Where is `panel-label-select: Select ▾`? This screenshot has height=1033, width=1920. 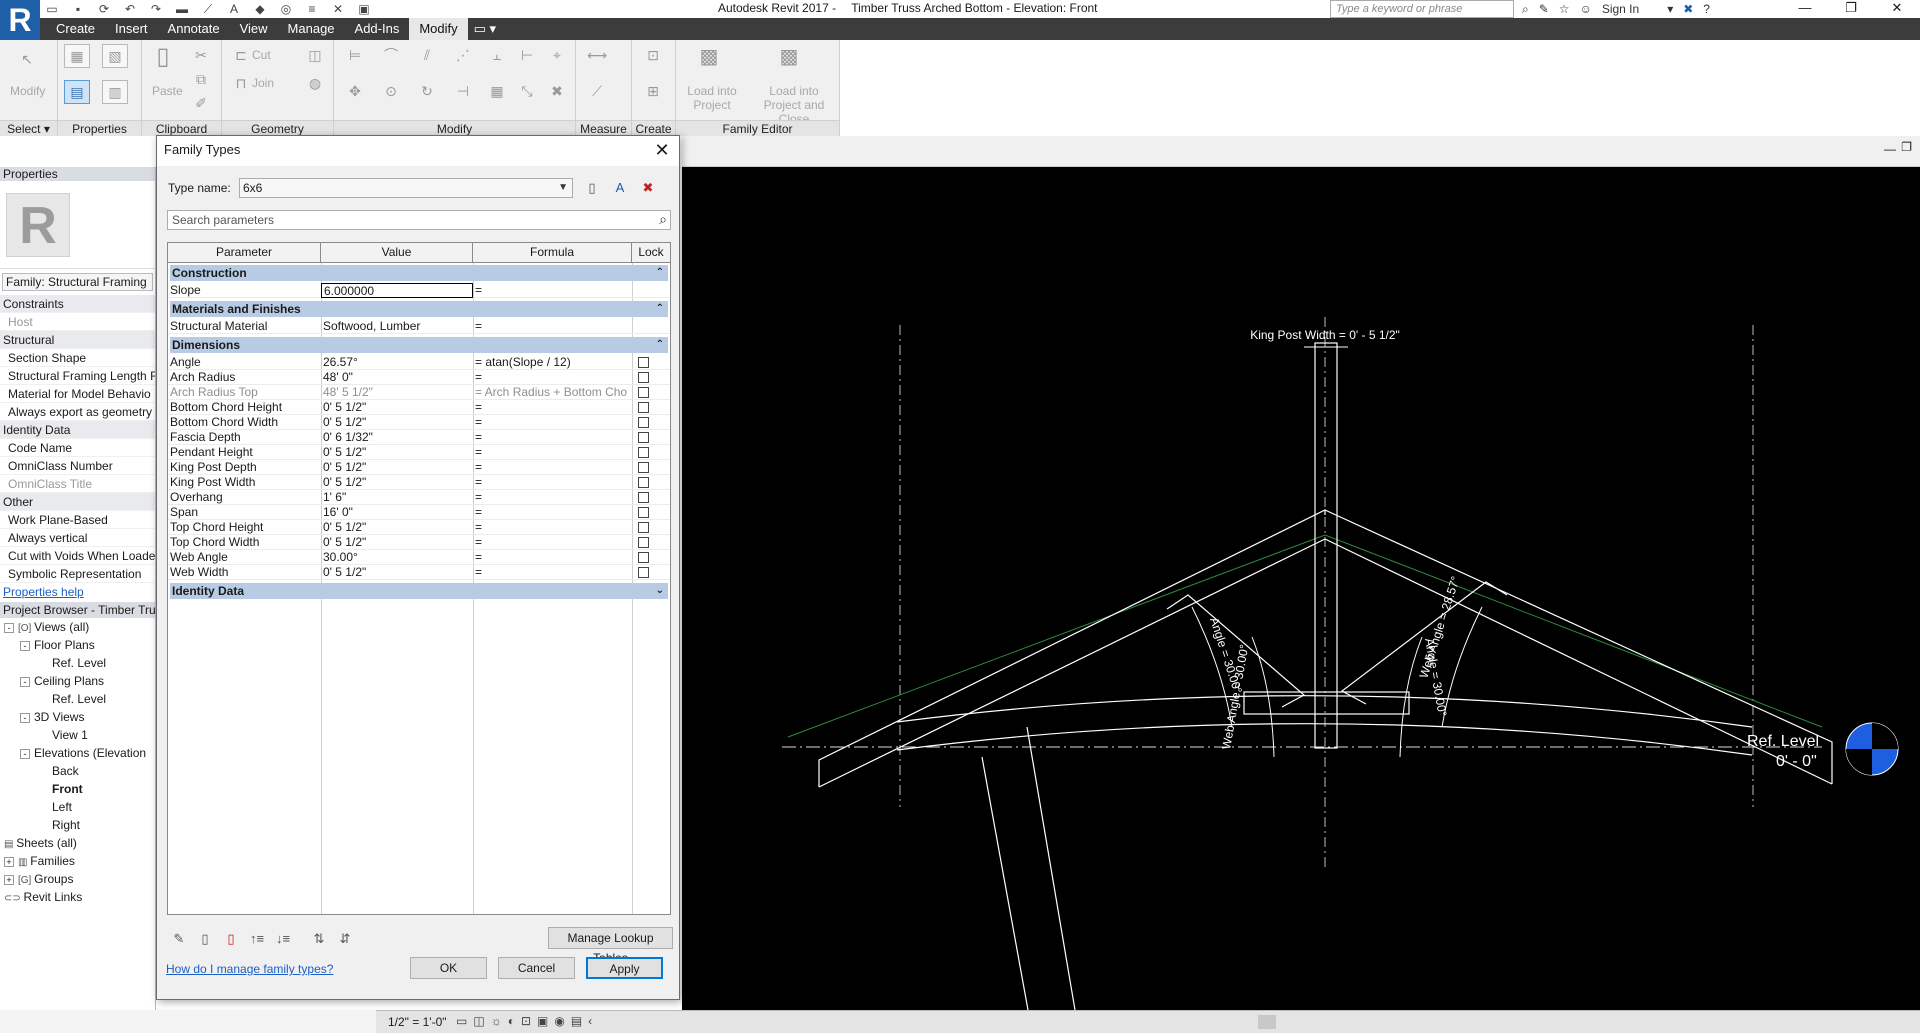 panel-label-select: Select ▾ is located at coordinates (28, 128).